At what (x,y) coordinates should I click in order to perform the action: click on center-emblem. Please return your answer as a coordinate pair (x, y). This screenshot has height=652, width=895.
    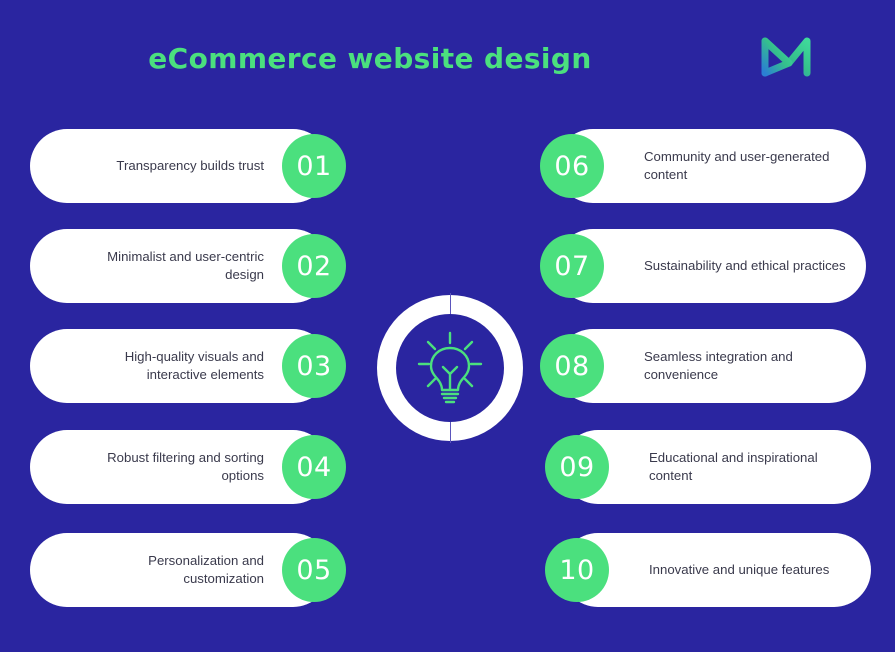
    Looking at the image, I should click on (450, 368).